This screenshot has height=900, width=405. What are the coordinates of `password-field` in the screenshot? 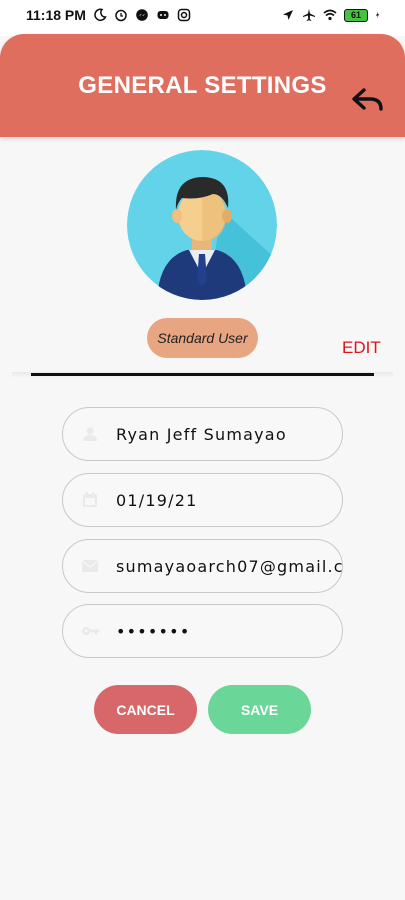 It's located at (202, 631).